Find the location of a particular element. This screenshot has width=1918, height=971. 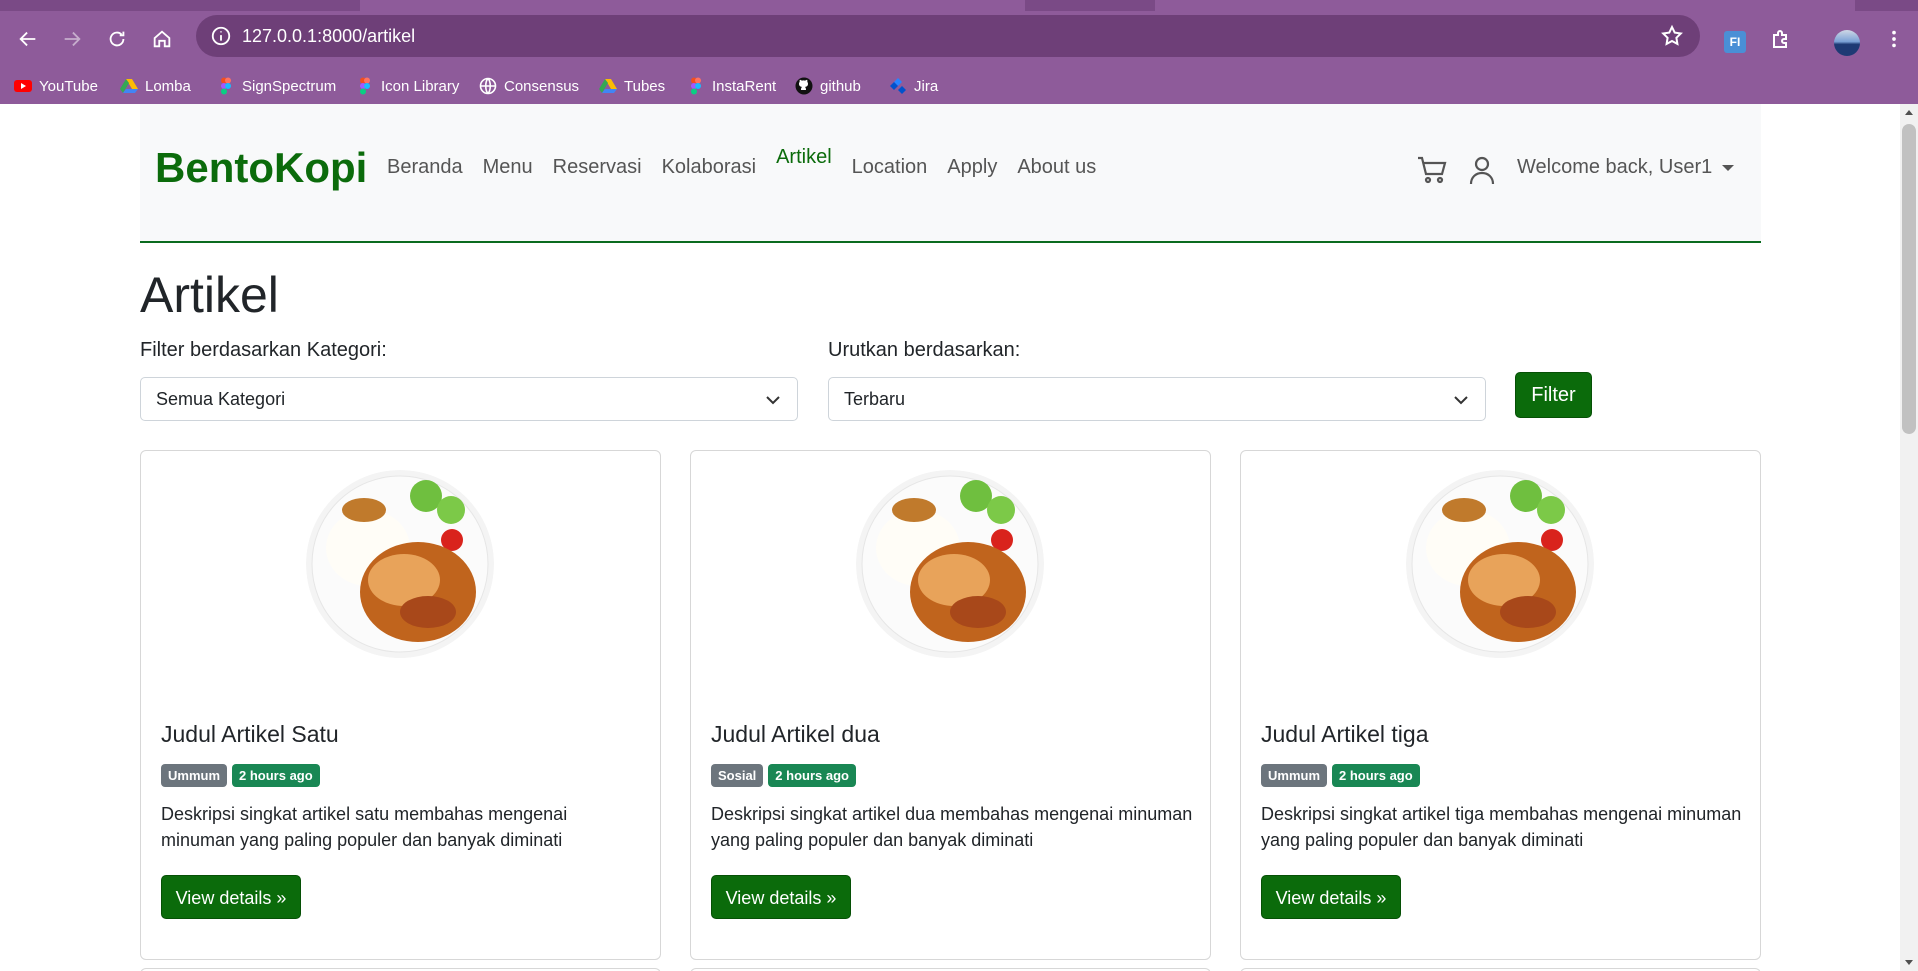

bookmark-instarent: InstaRent is located at coordinates (731, 86).